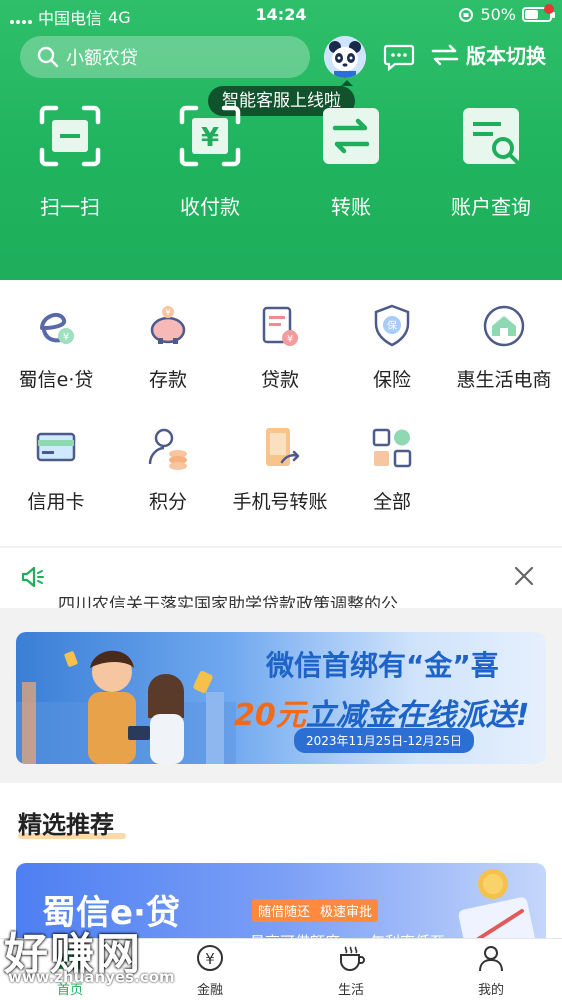  What do you see at coordinates (56, 502) in the screenshot?
I see `service-label: 信用卡` at bounding box center [56, 502].